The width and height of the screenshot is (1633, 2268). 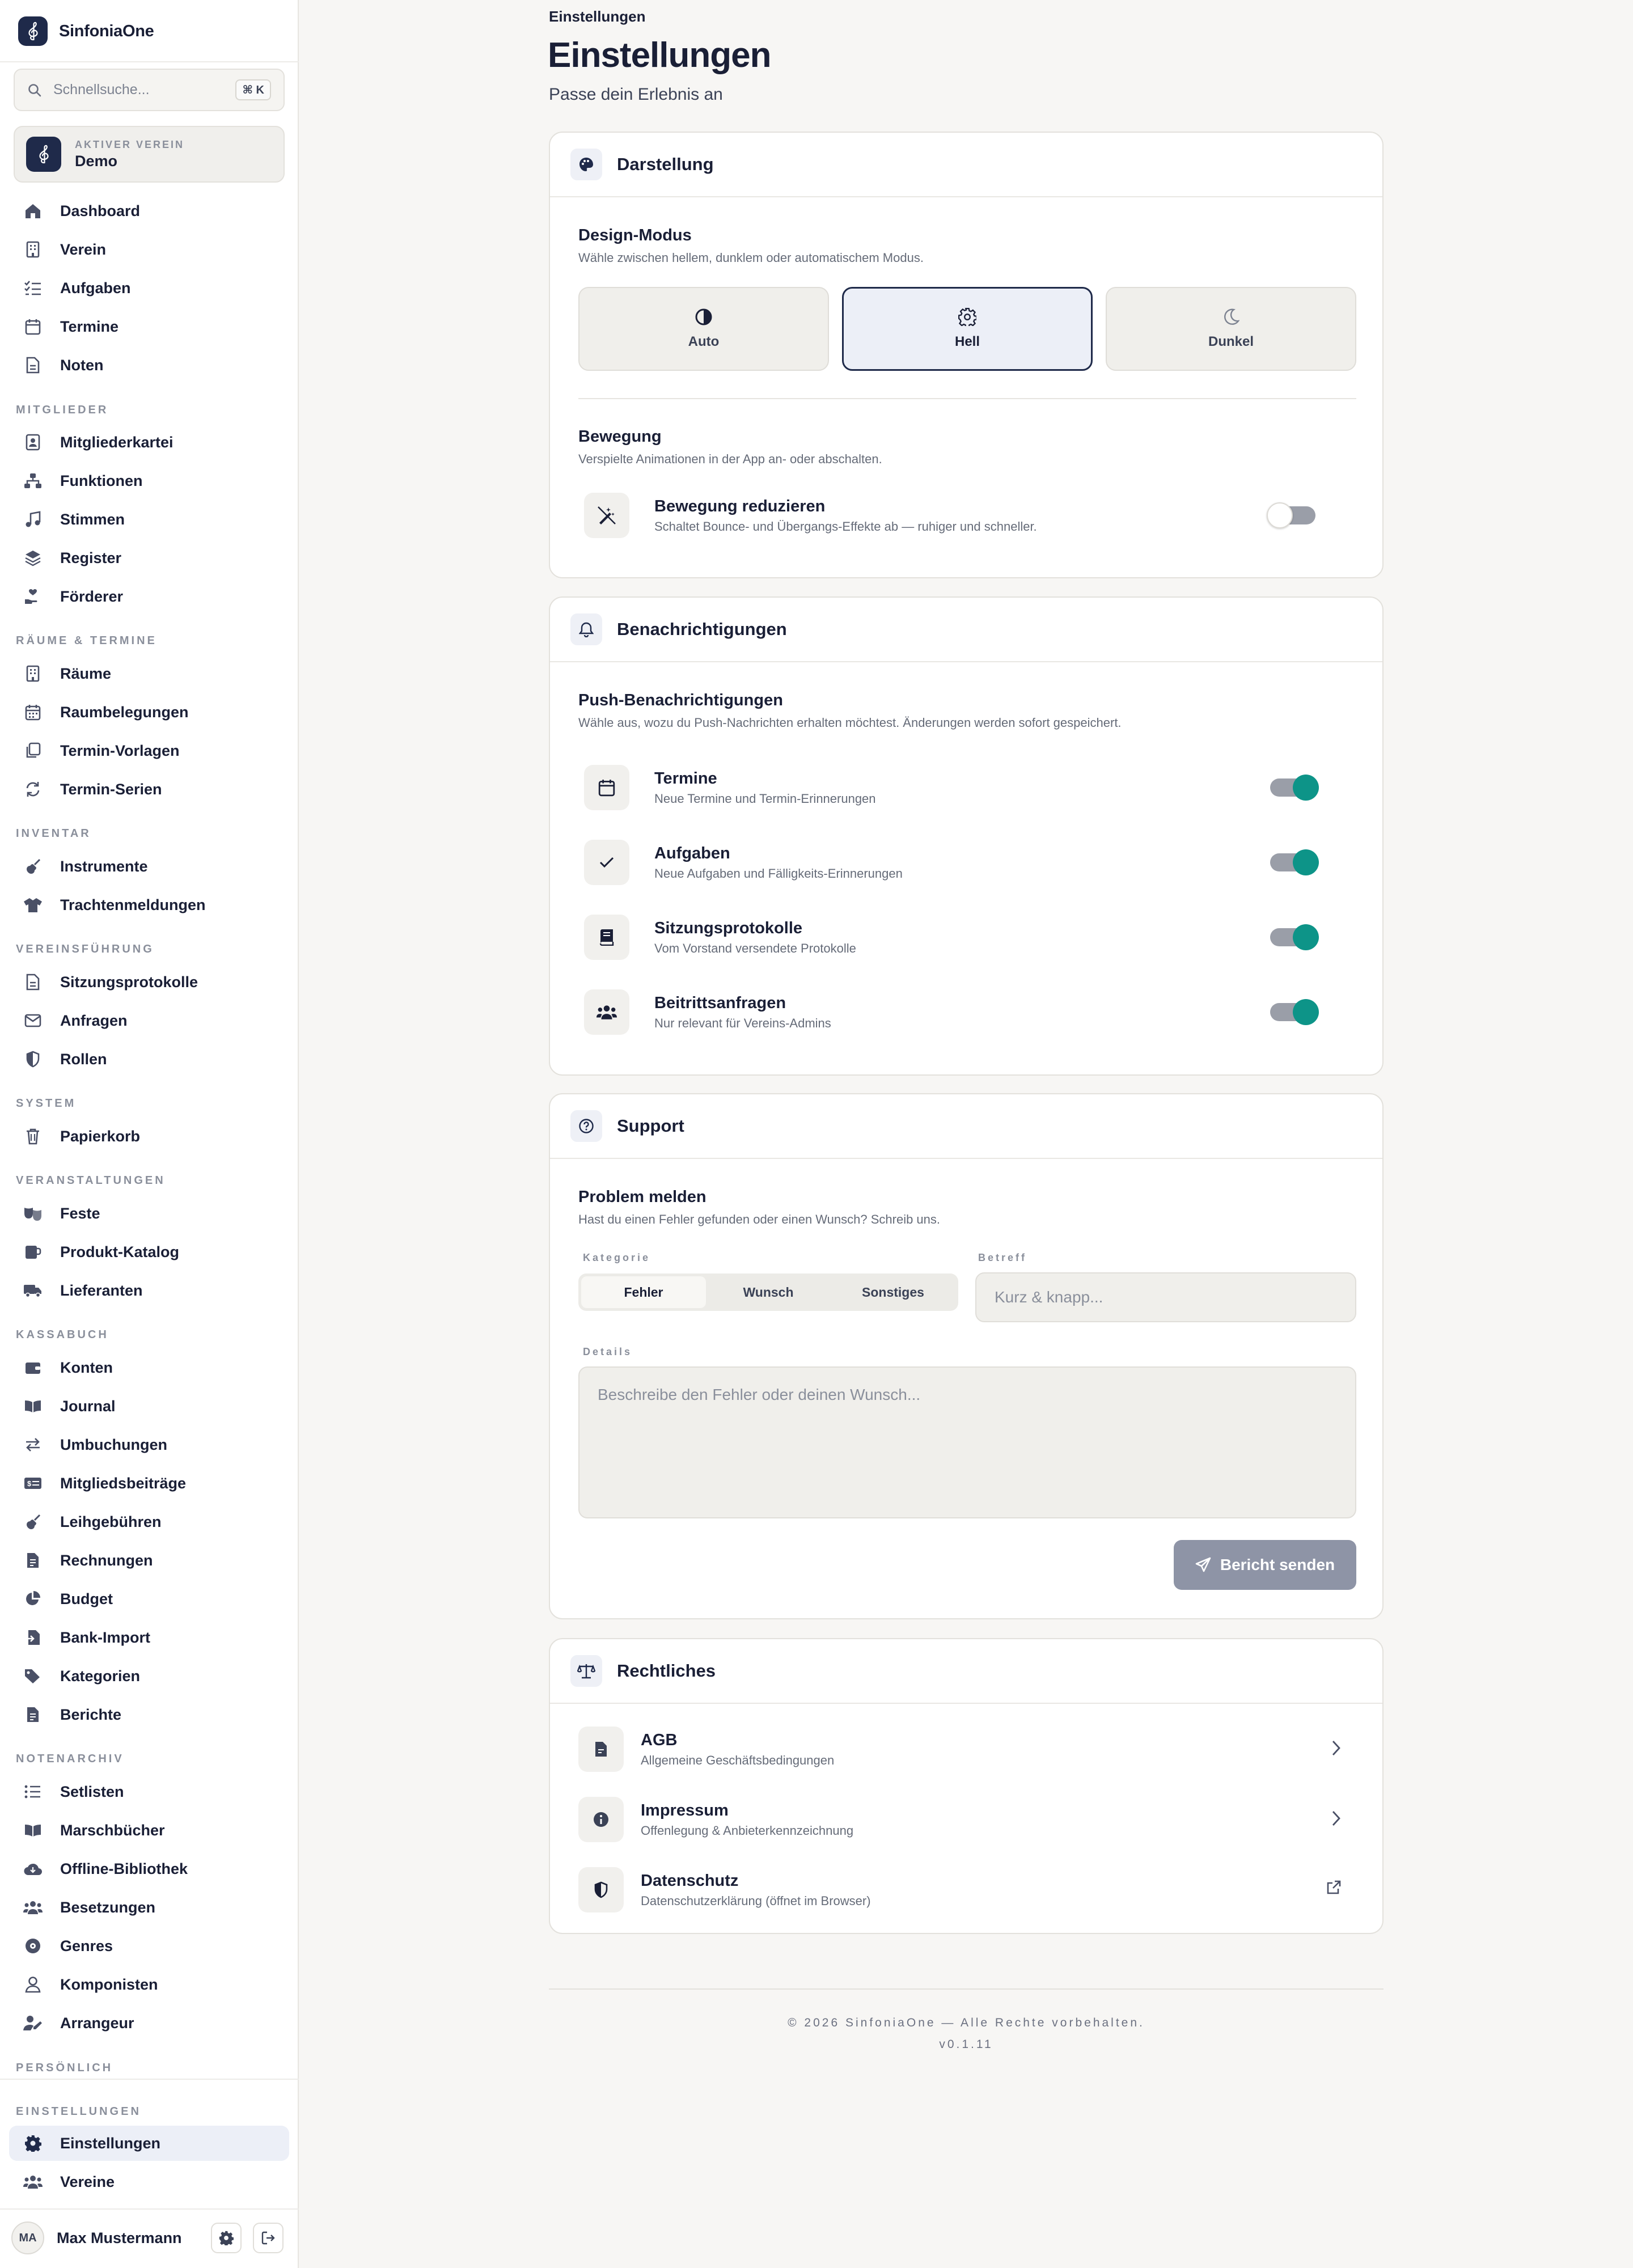 I want to click on nav-section-veranstaltungen: VERANSTALTUNGEN, so click(x=91, y=1180).